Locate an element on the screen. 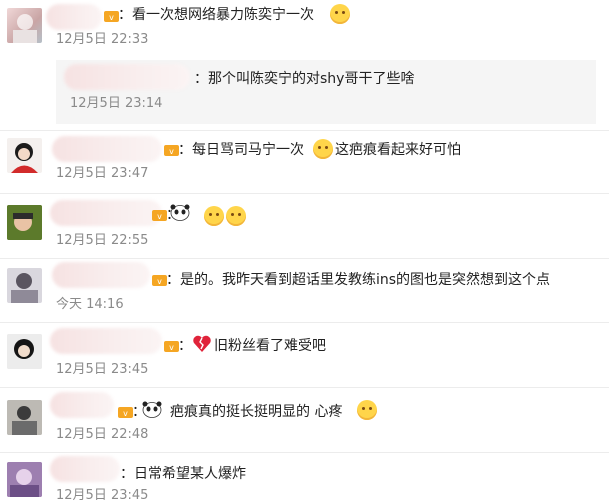 The width and height of the screenshot is (609, 504). comment-time: 12月5日 22:33 is located at coordinates (102, 39).